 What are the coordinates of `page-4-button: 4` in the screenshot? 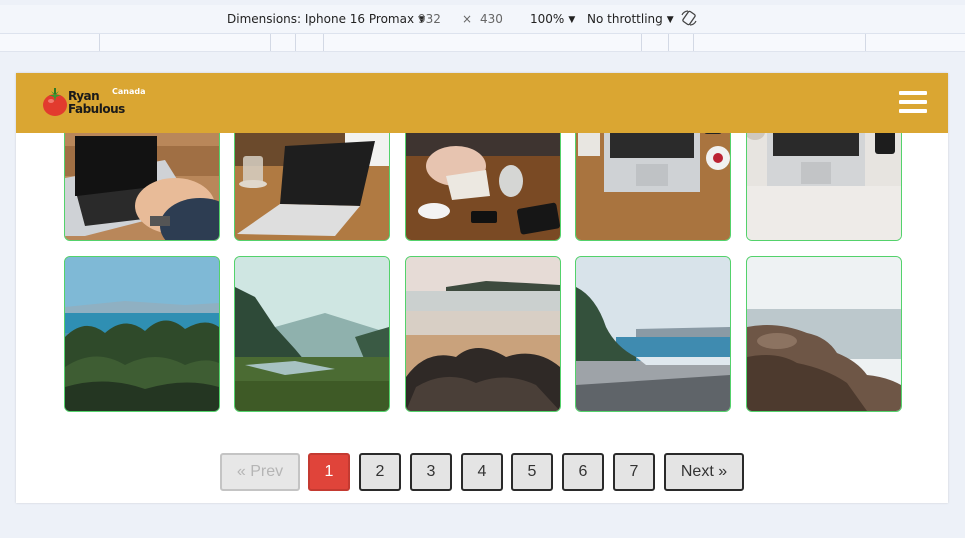 It's located at (482, 472).